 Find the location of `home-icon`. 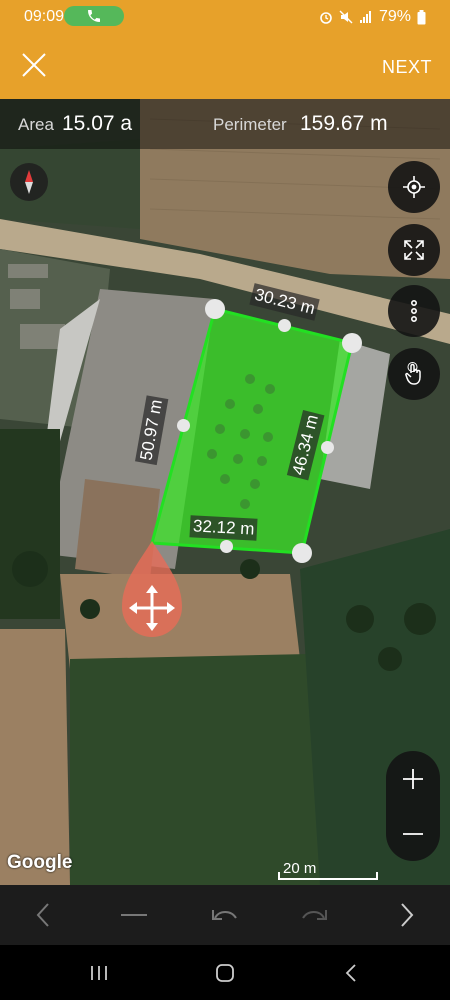

home-icon is located at coordinates (225, 973).